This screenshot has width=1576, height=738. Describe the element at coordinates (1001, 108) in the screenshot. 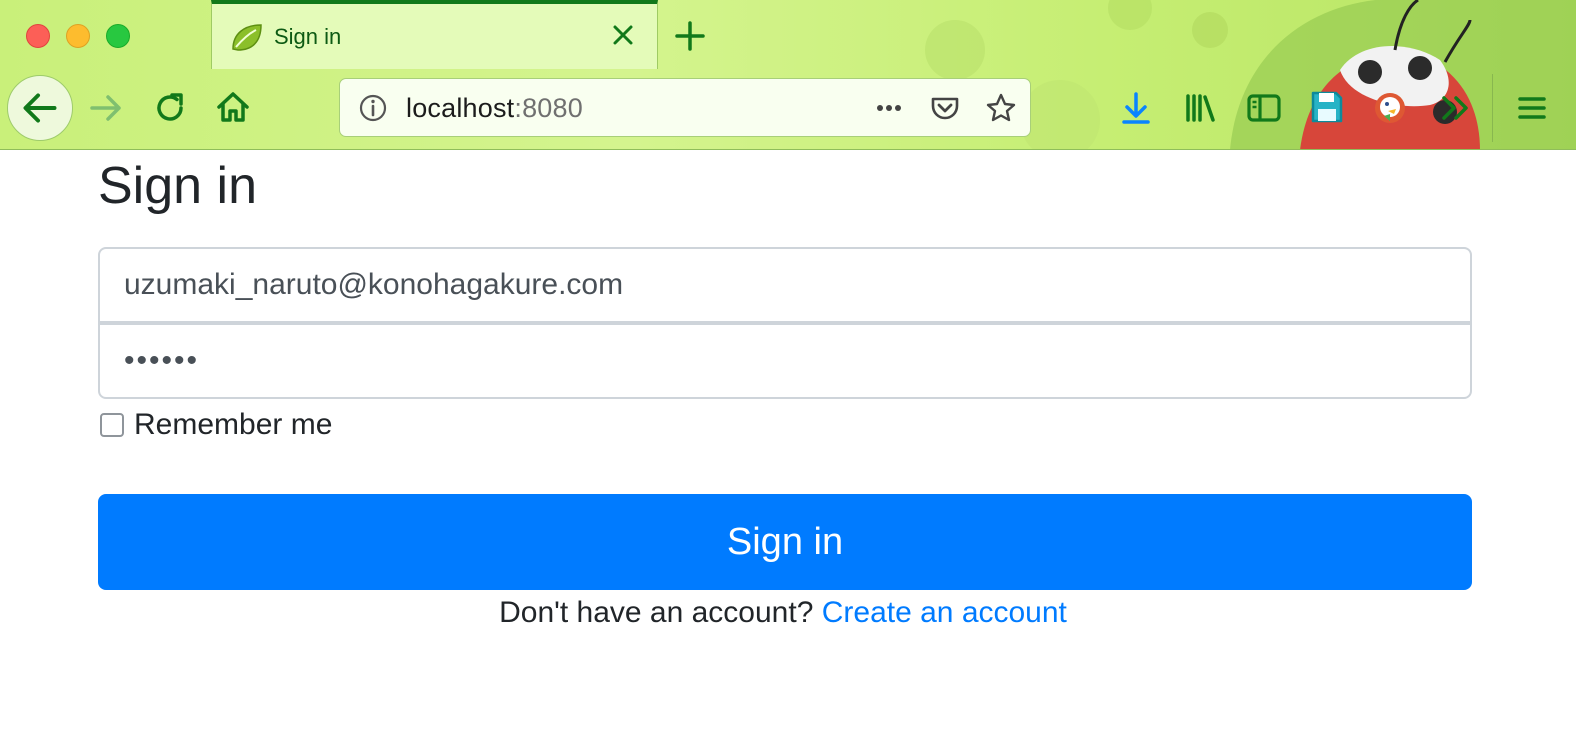

I see `star-icon` at that location.